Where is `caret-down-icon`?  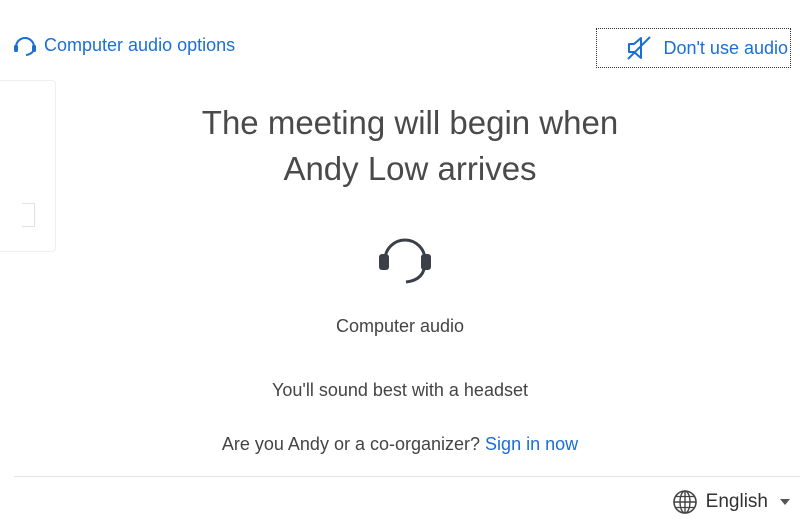 caret-down-icon is located at coordinates (785, 502).